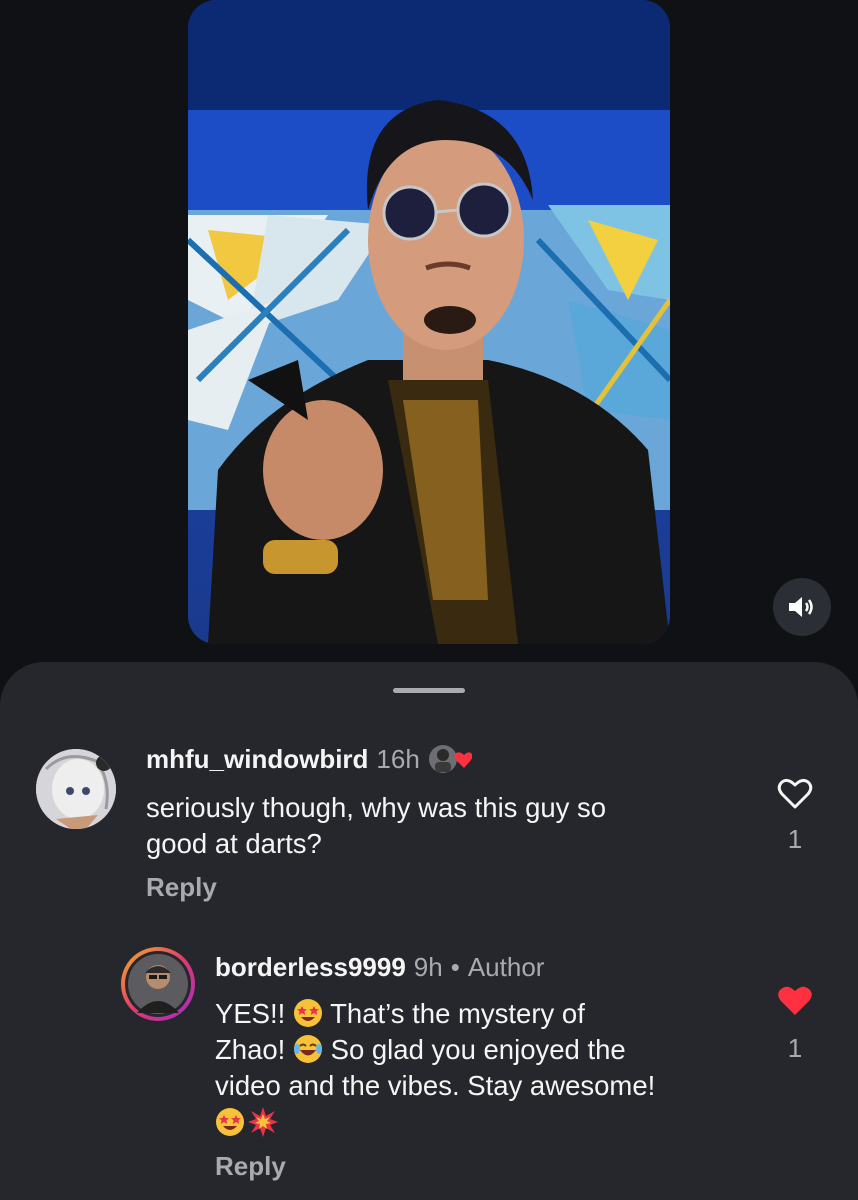 Image resolution: width=858 pixels, height=1200 pixels. What do you see at coordinates (457, 1013) in the screenshot?
I see `comment-text-fragment: That’s the mystery of` at bounding box center [457, 1013].